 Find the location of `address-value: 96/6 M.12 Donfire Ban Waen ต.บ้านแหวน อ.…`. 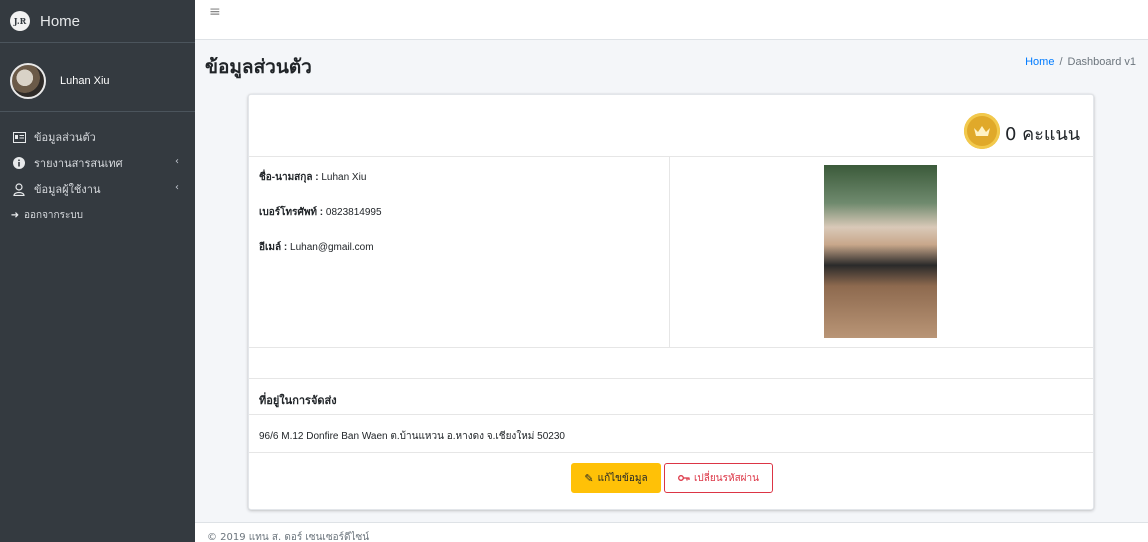

address-value: 96/6 M.12 Donfire Ban Waen ต.บ้านแหวน อ.… is located at coordinates (412, 436).